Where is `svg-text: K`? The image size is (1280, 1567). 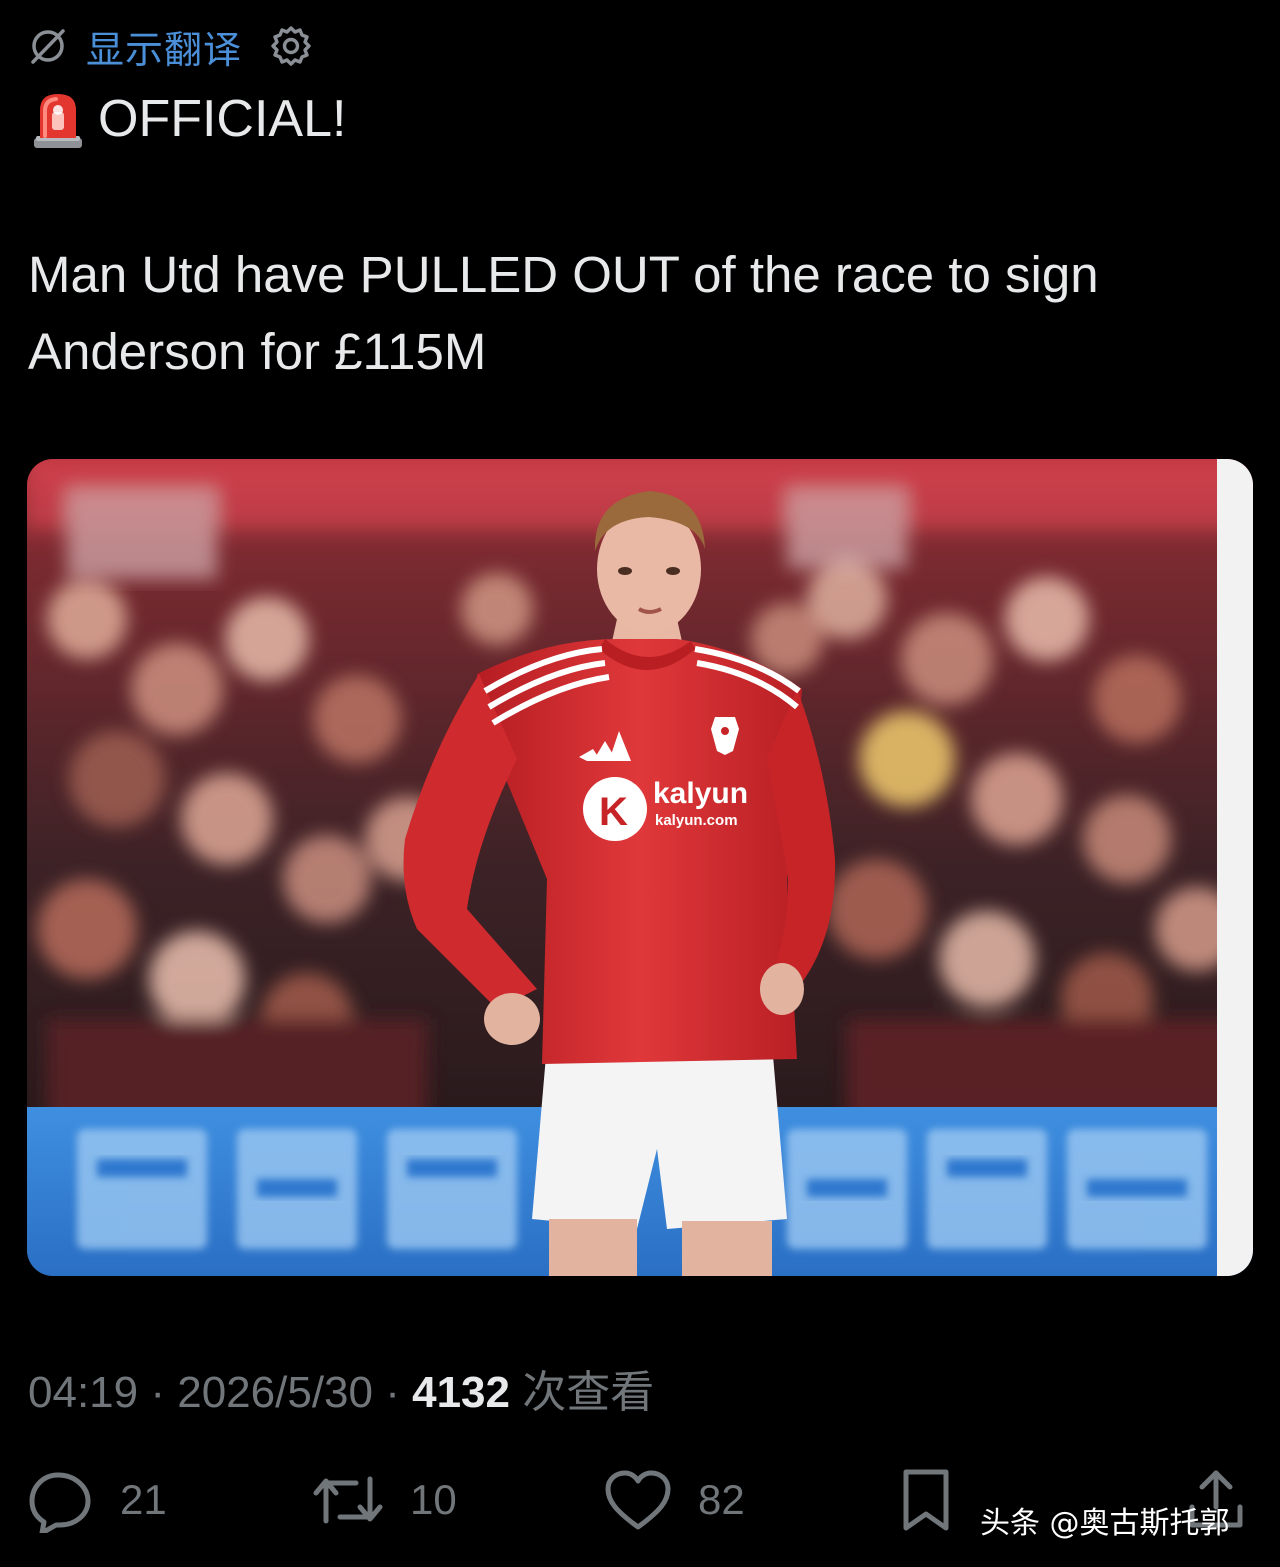
svg-text: K is located at coordinates (613, 812).